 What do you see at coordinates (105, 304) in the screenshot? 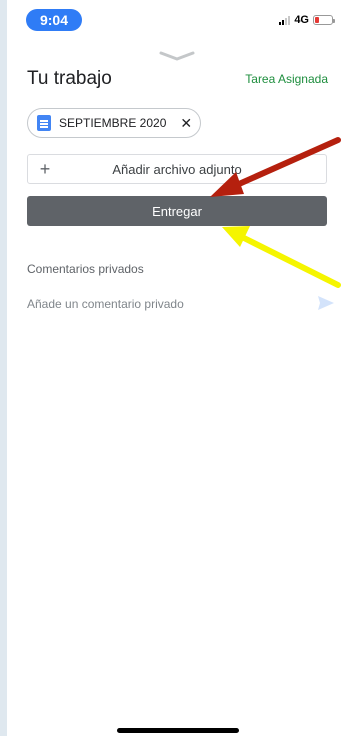
I see `private-comment-input: Añade un comentario privado` at bounding box center [105, 304].